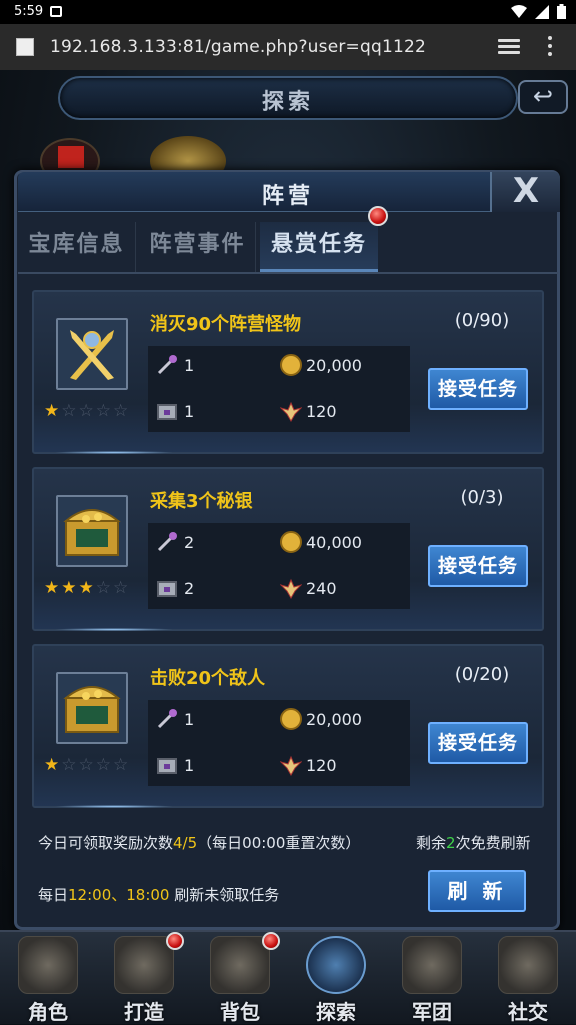 The width and height of the screenshot is (576, 1025). What do you see at coordinates (509, 47) in the screenshot?
I see `tabs-icon` at bounding box center [509, 47].